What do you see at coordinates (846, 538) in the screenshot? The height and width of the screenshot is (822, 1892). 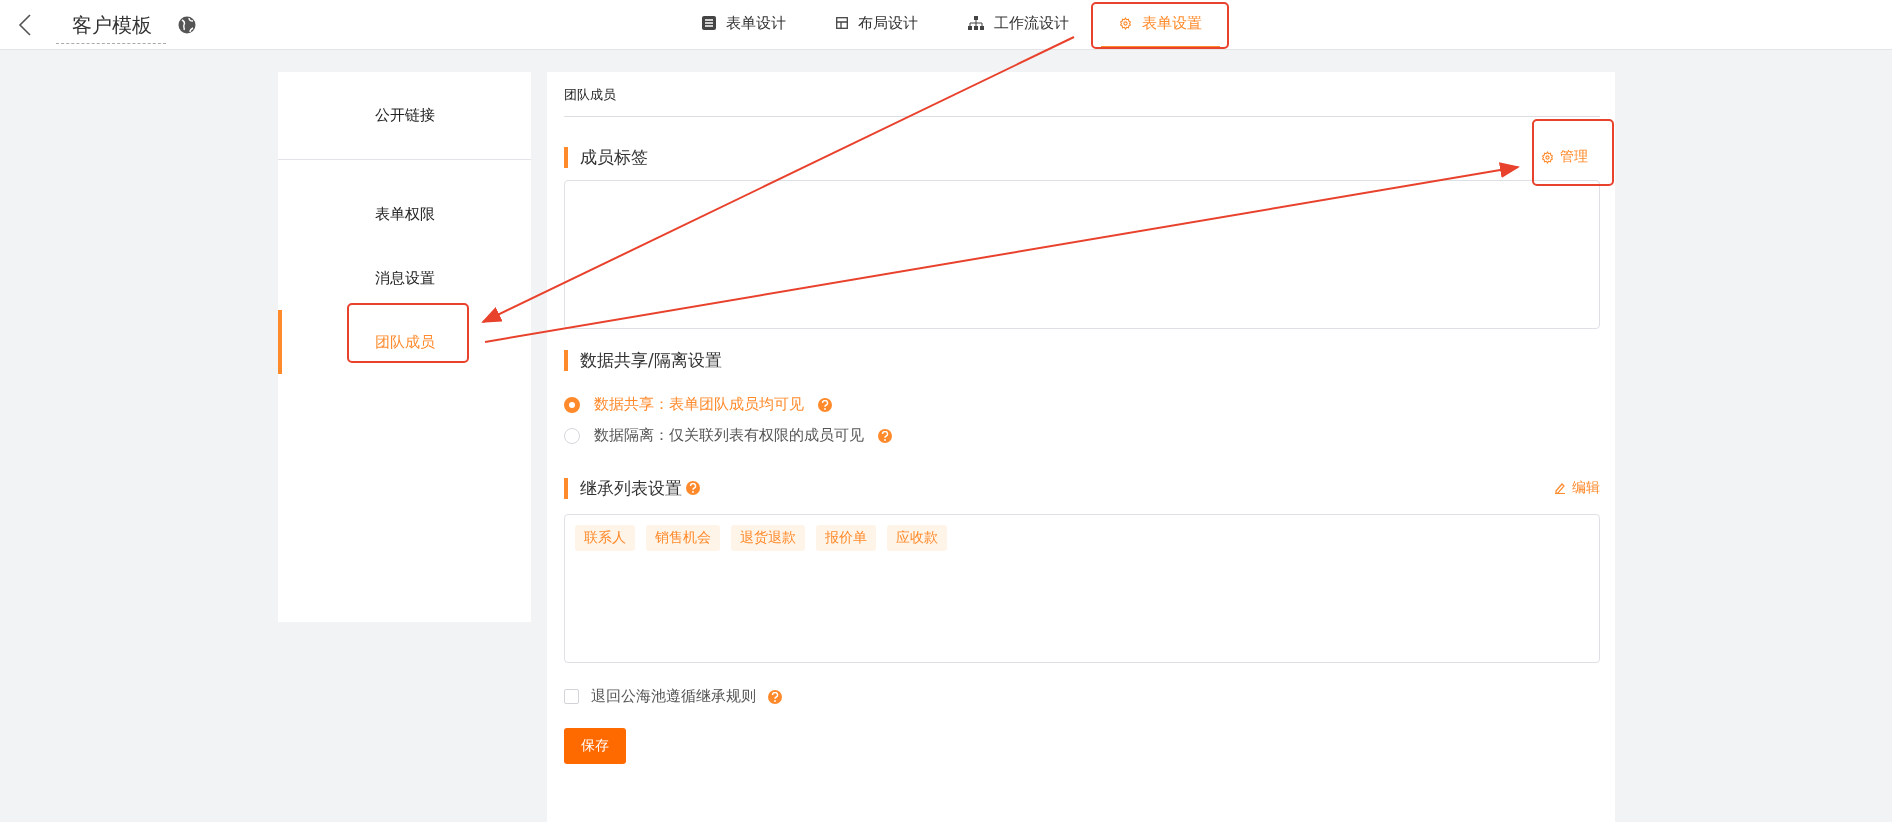 I see `list-tag: 报价单` at bounding box center [846, 538].